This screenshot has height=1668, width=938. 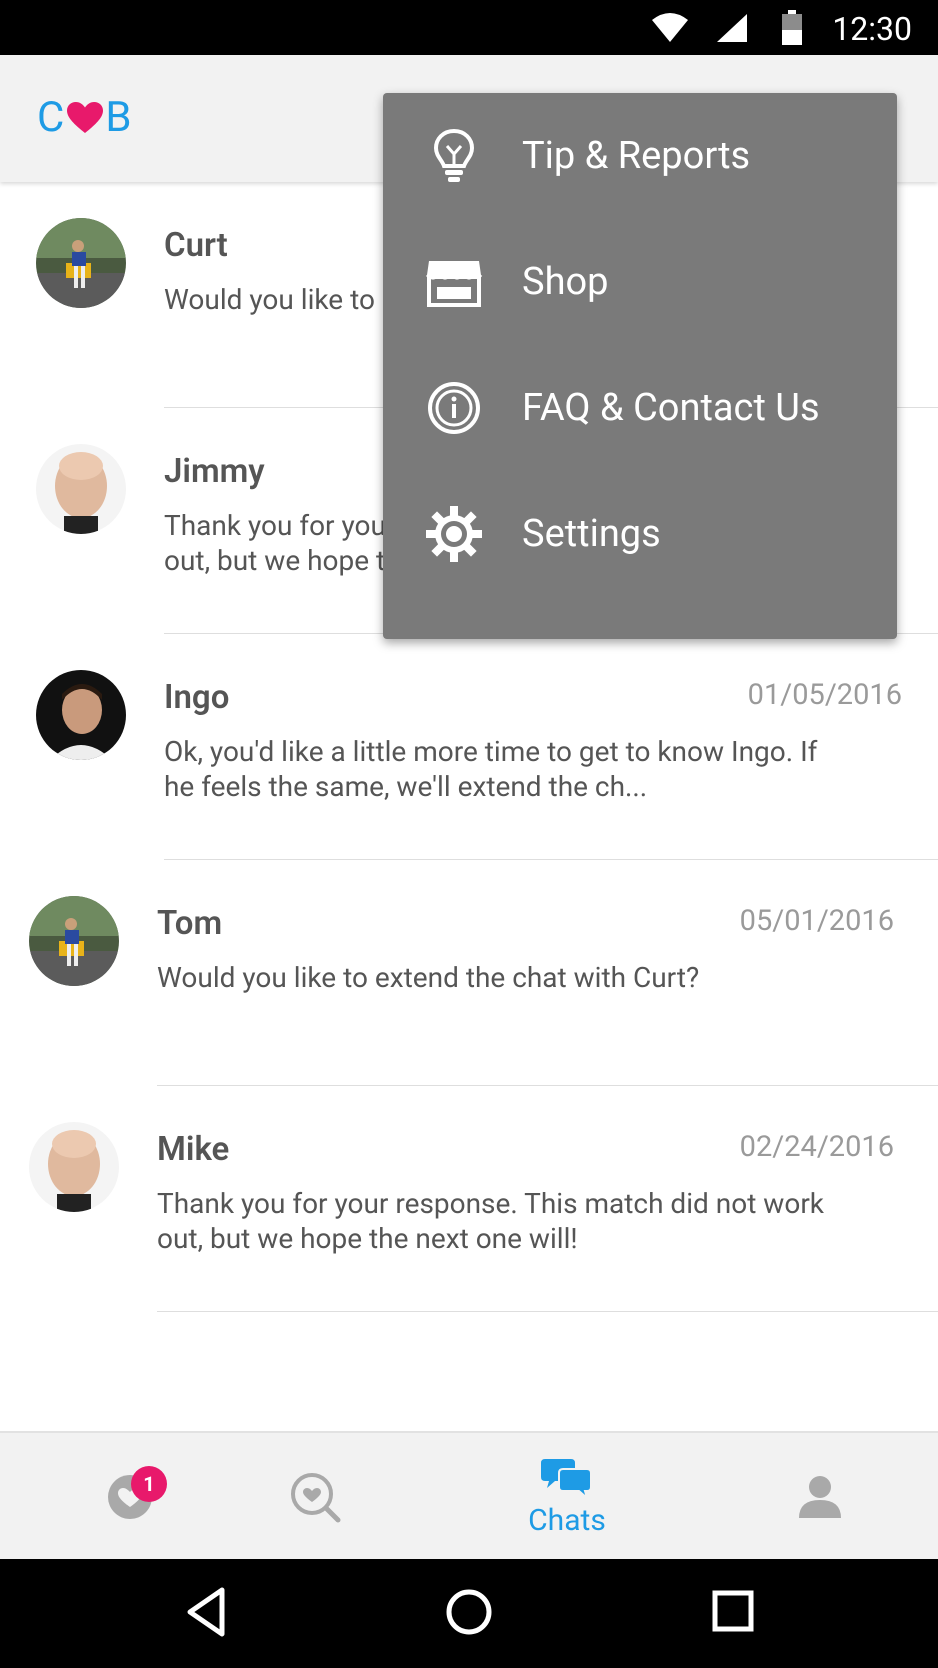 I want to click on chat-bubbles-icon, so click(x=566, y=1478).